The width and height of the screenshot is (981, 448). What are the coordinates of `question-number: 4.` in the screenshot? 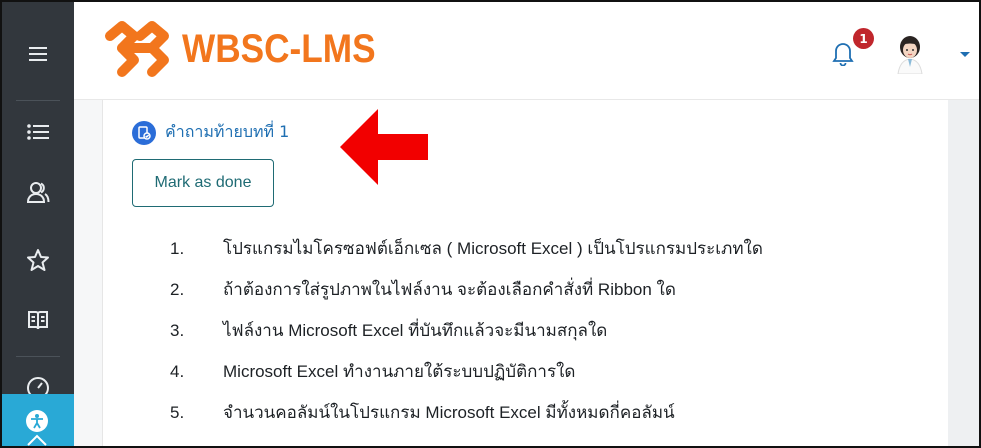 It's located at (177, 371).